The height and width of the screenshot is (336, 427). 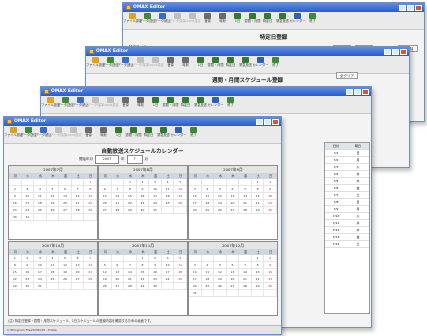 I want to click on day-cell: 14, so click(x=90, y=265).